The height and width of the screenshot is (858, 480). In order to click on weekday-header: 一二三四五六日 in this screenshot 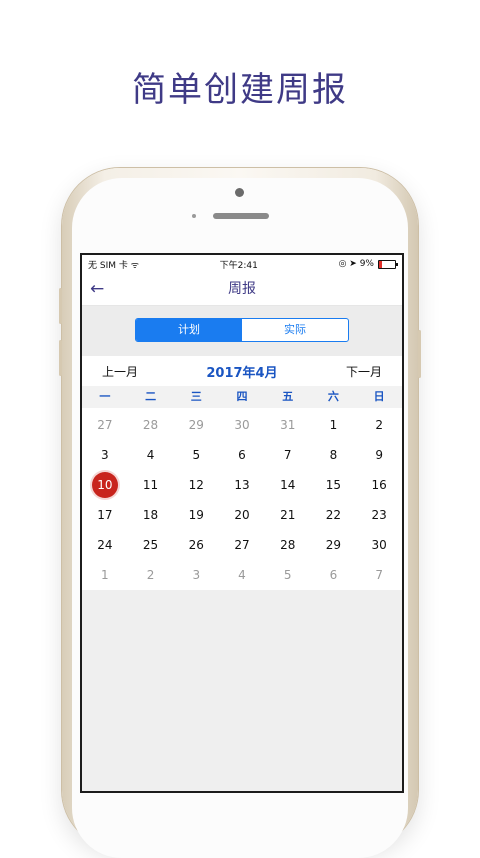, I will do `click(242, 397)`.